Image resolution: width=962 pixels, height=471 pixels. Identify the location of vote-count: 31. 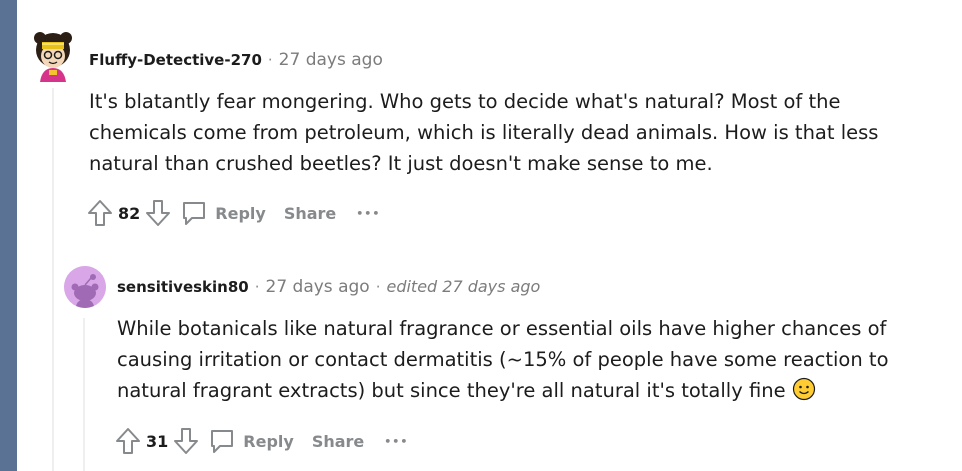
(157, 441).